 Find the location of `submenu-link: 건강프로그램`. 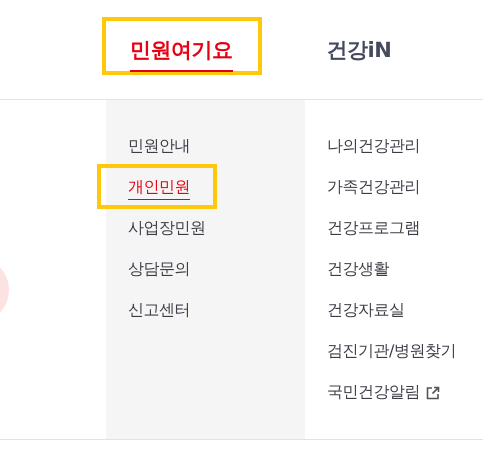

submenu-link: 건강프로그램 is located at coordinates (373, 228).